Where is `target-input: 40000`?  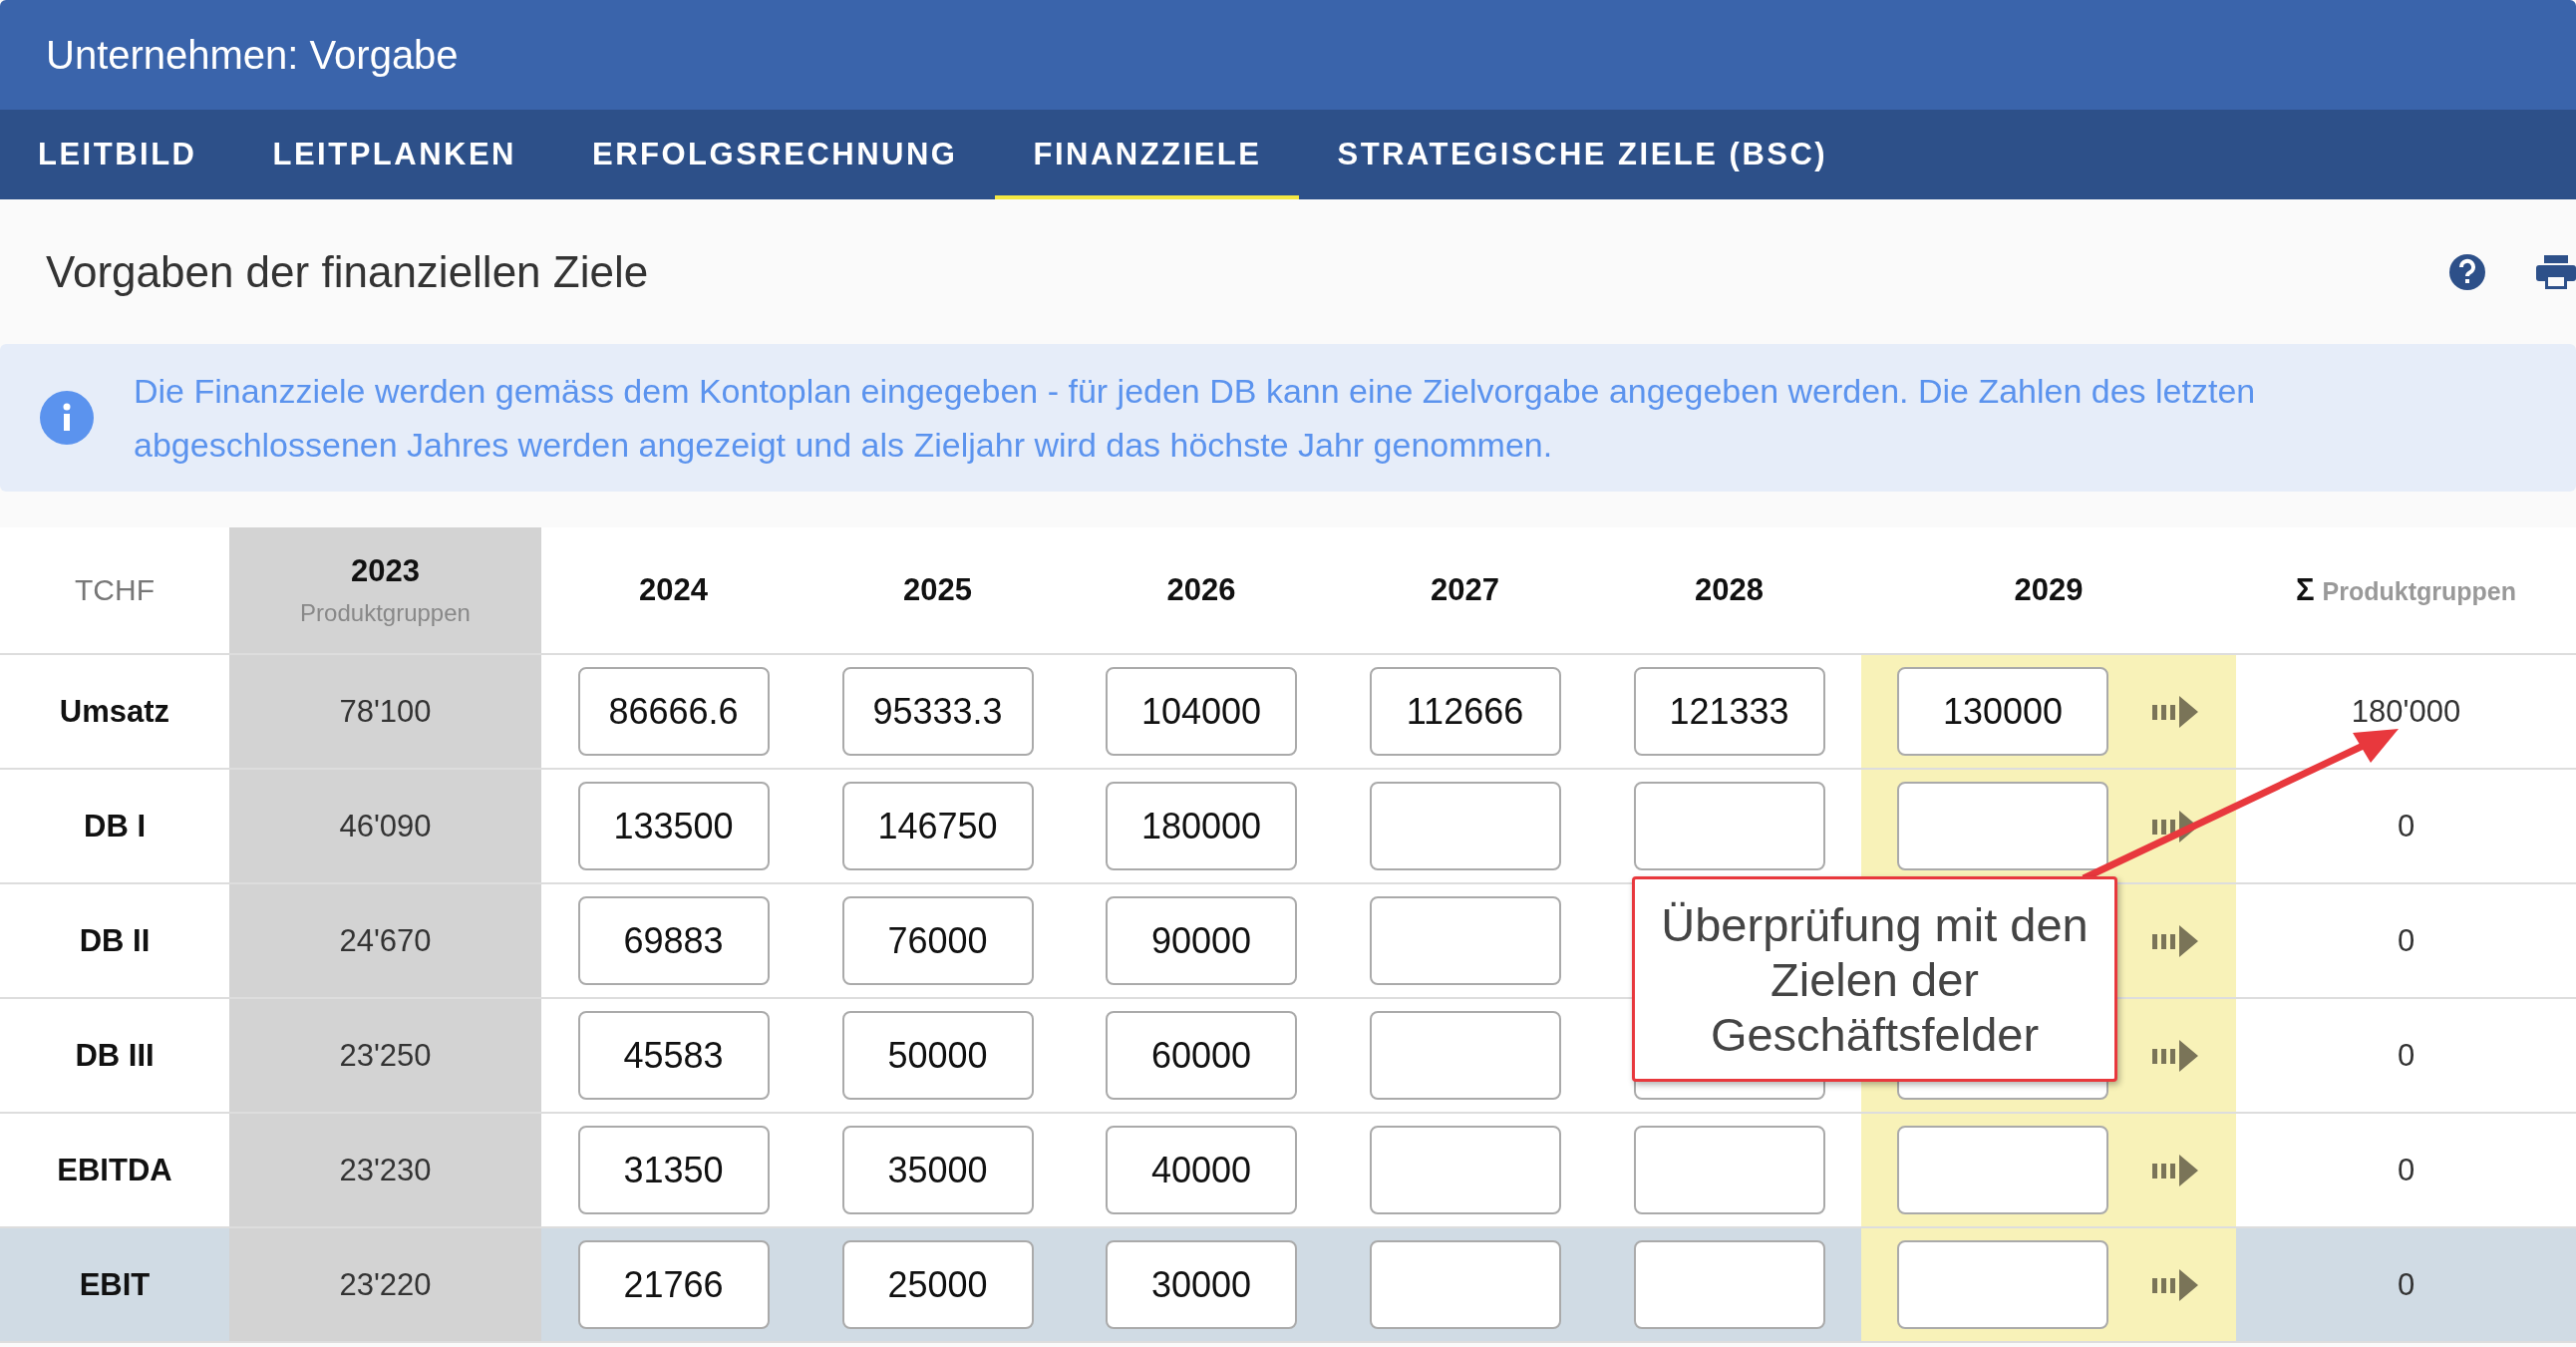 target-input: 40000 is located at coordinates (1201, 1170).